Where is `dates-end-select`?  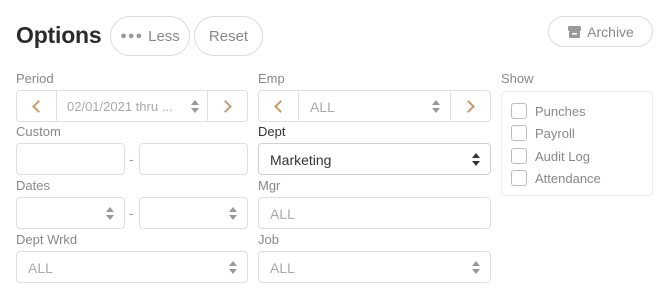
dates-end-select is located at coordinates (193, 213).